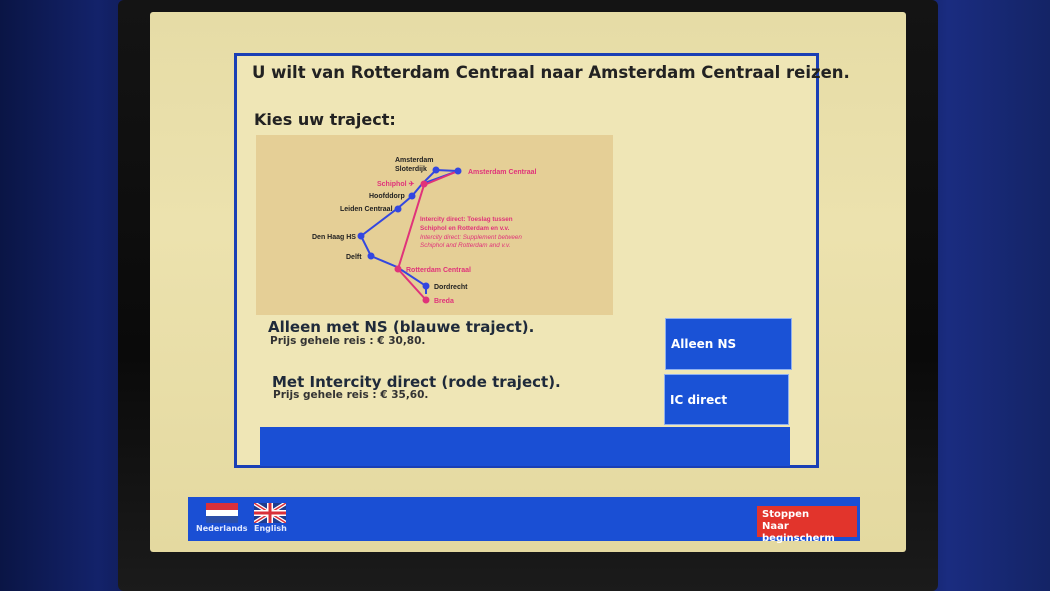 This screenshot has width=1050, height=591. I want to click on label-rotterdam: Rotterdam Centraal, so click(438, 270).